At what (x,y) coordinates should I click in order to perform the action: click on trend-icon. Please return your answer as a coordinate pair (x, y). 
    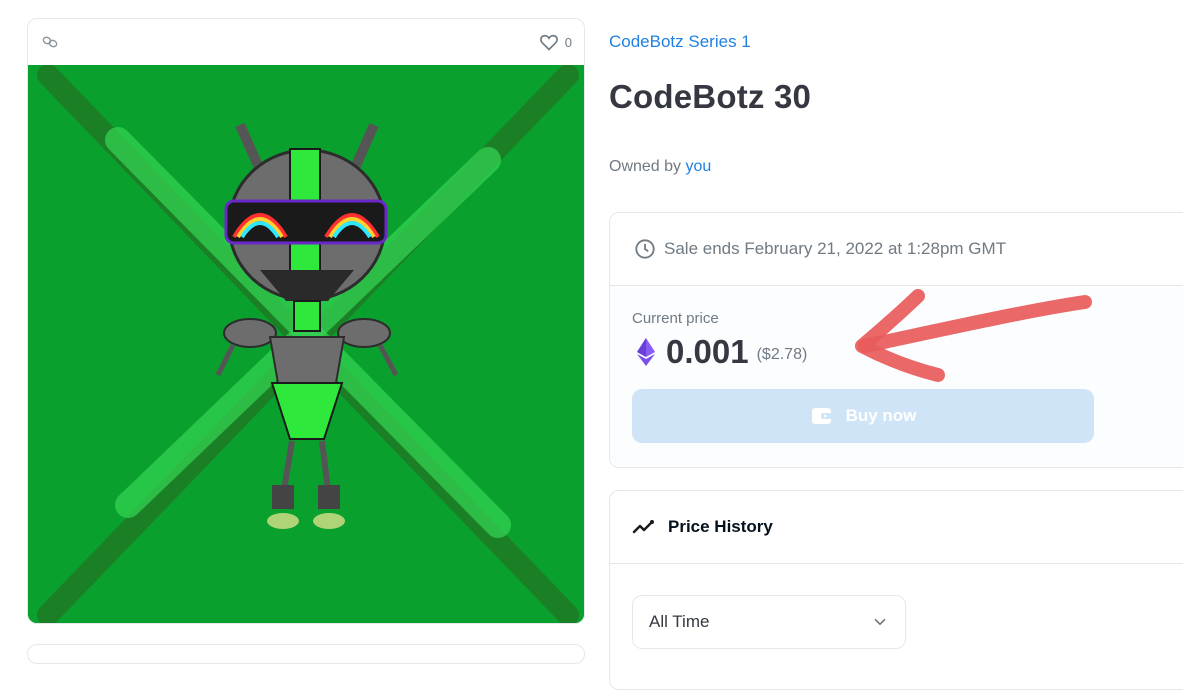
    Looking at the image, I should click on (644, 527).